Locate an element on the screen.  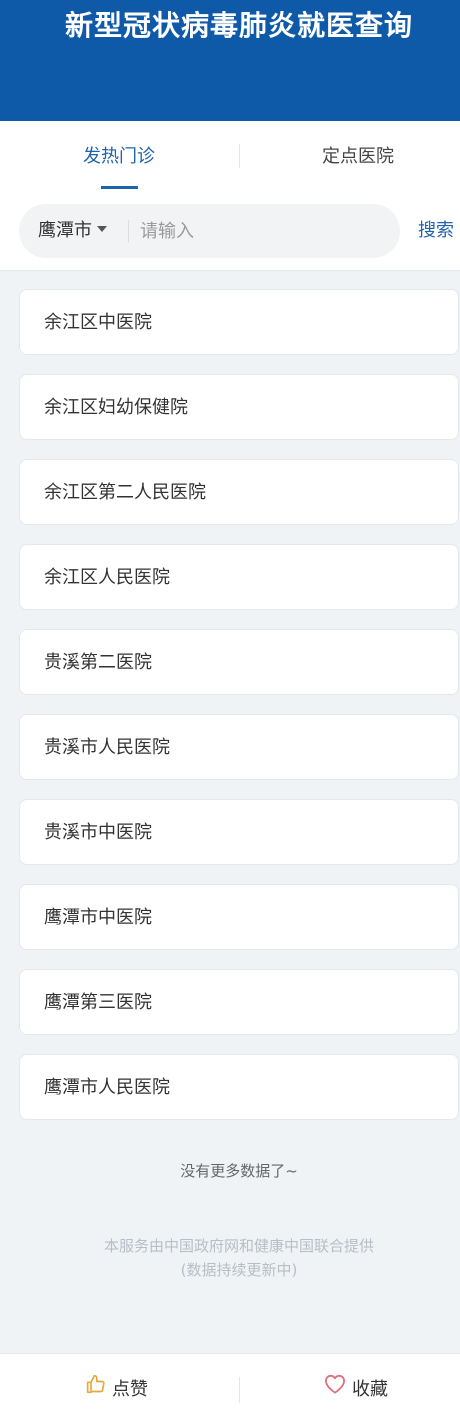
like-button: 点赞 is located at coordinates (117, 1389).